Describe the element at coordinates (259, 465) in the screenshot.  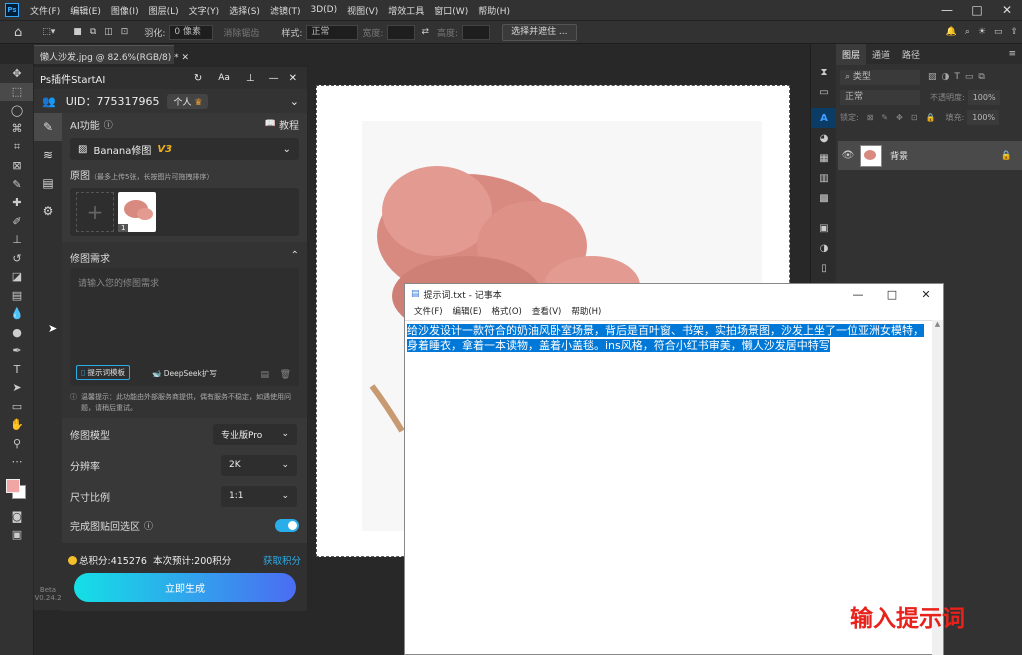
I see `resolution-select: 2K ⌄` at that location.